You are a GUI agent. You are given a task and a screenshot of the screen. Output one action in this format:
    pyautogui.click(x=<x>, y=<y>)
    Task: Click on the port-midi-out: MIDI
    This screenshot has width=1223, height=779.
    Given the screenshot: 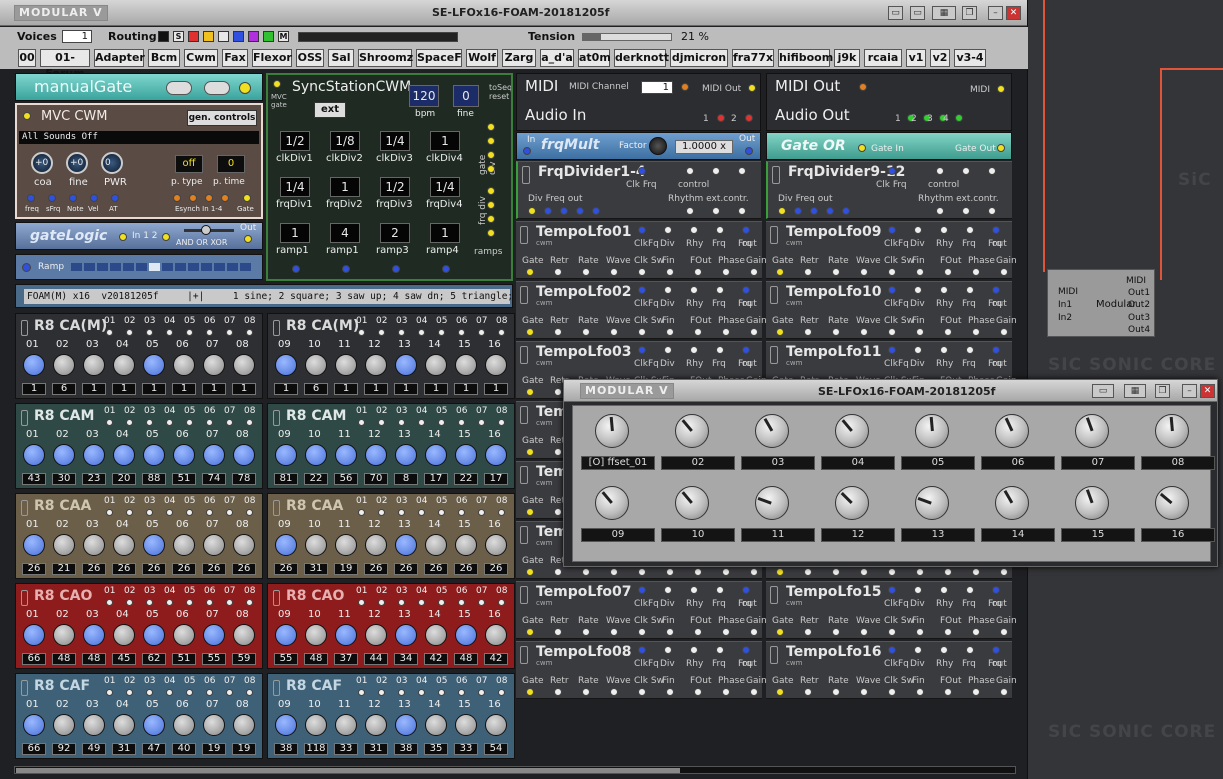 What is the action you would take?
    pyautogui.click(x=1136, y=281)
    